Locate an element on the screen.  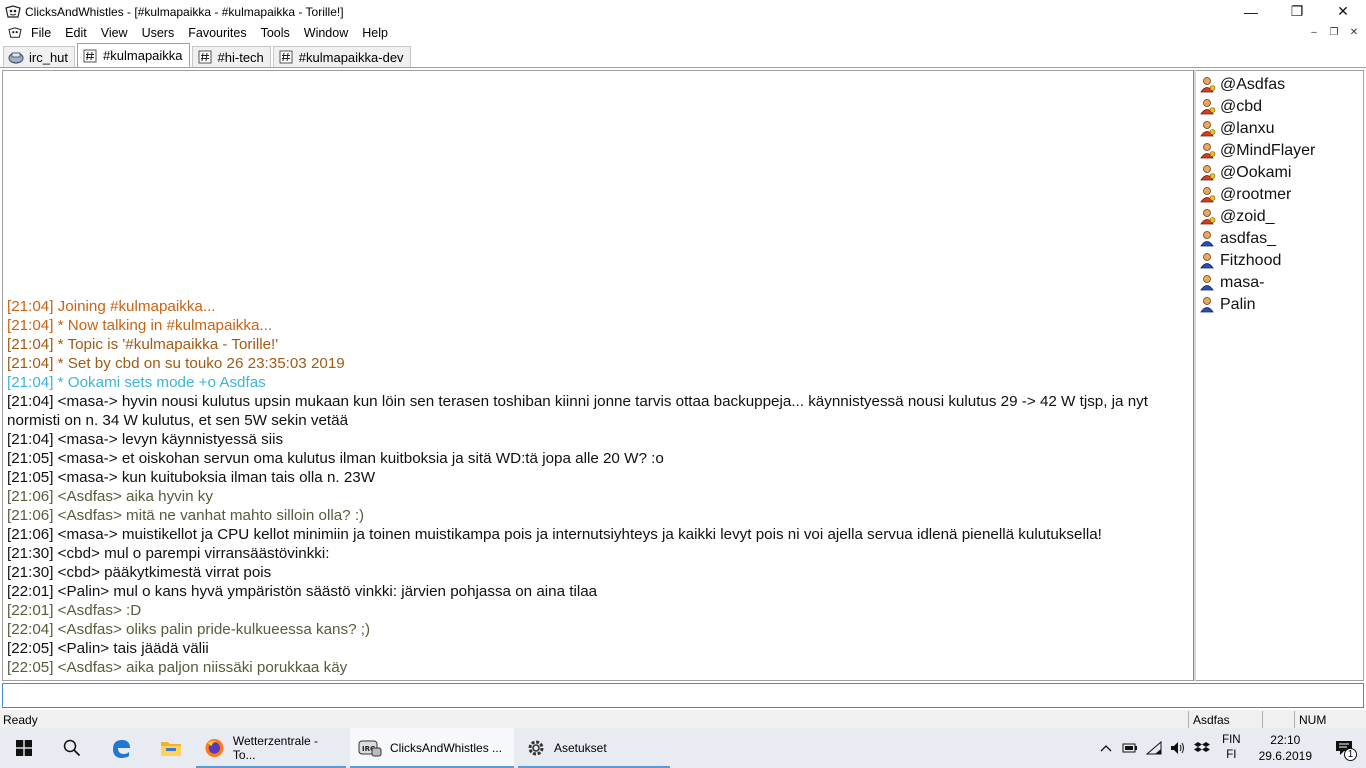
chat-line: [21:04] <masa-> levyn käynnistyessä siis is located at coordinates (145, 439).